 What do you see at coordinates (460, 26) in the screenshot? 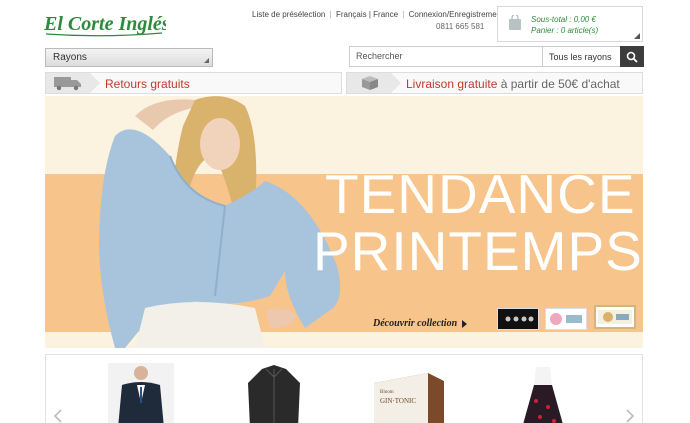
I see `phone-number: 0811 665 581` at bounding box center [460, 26].